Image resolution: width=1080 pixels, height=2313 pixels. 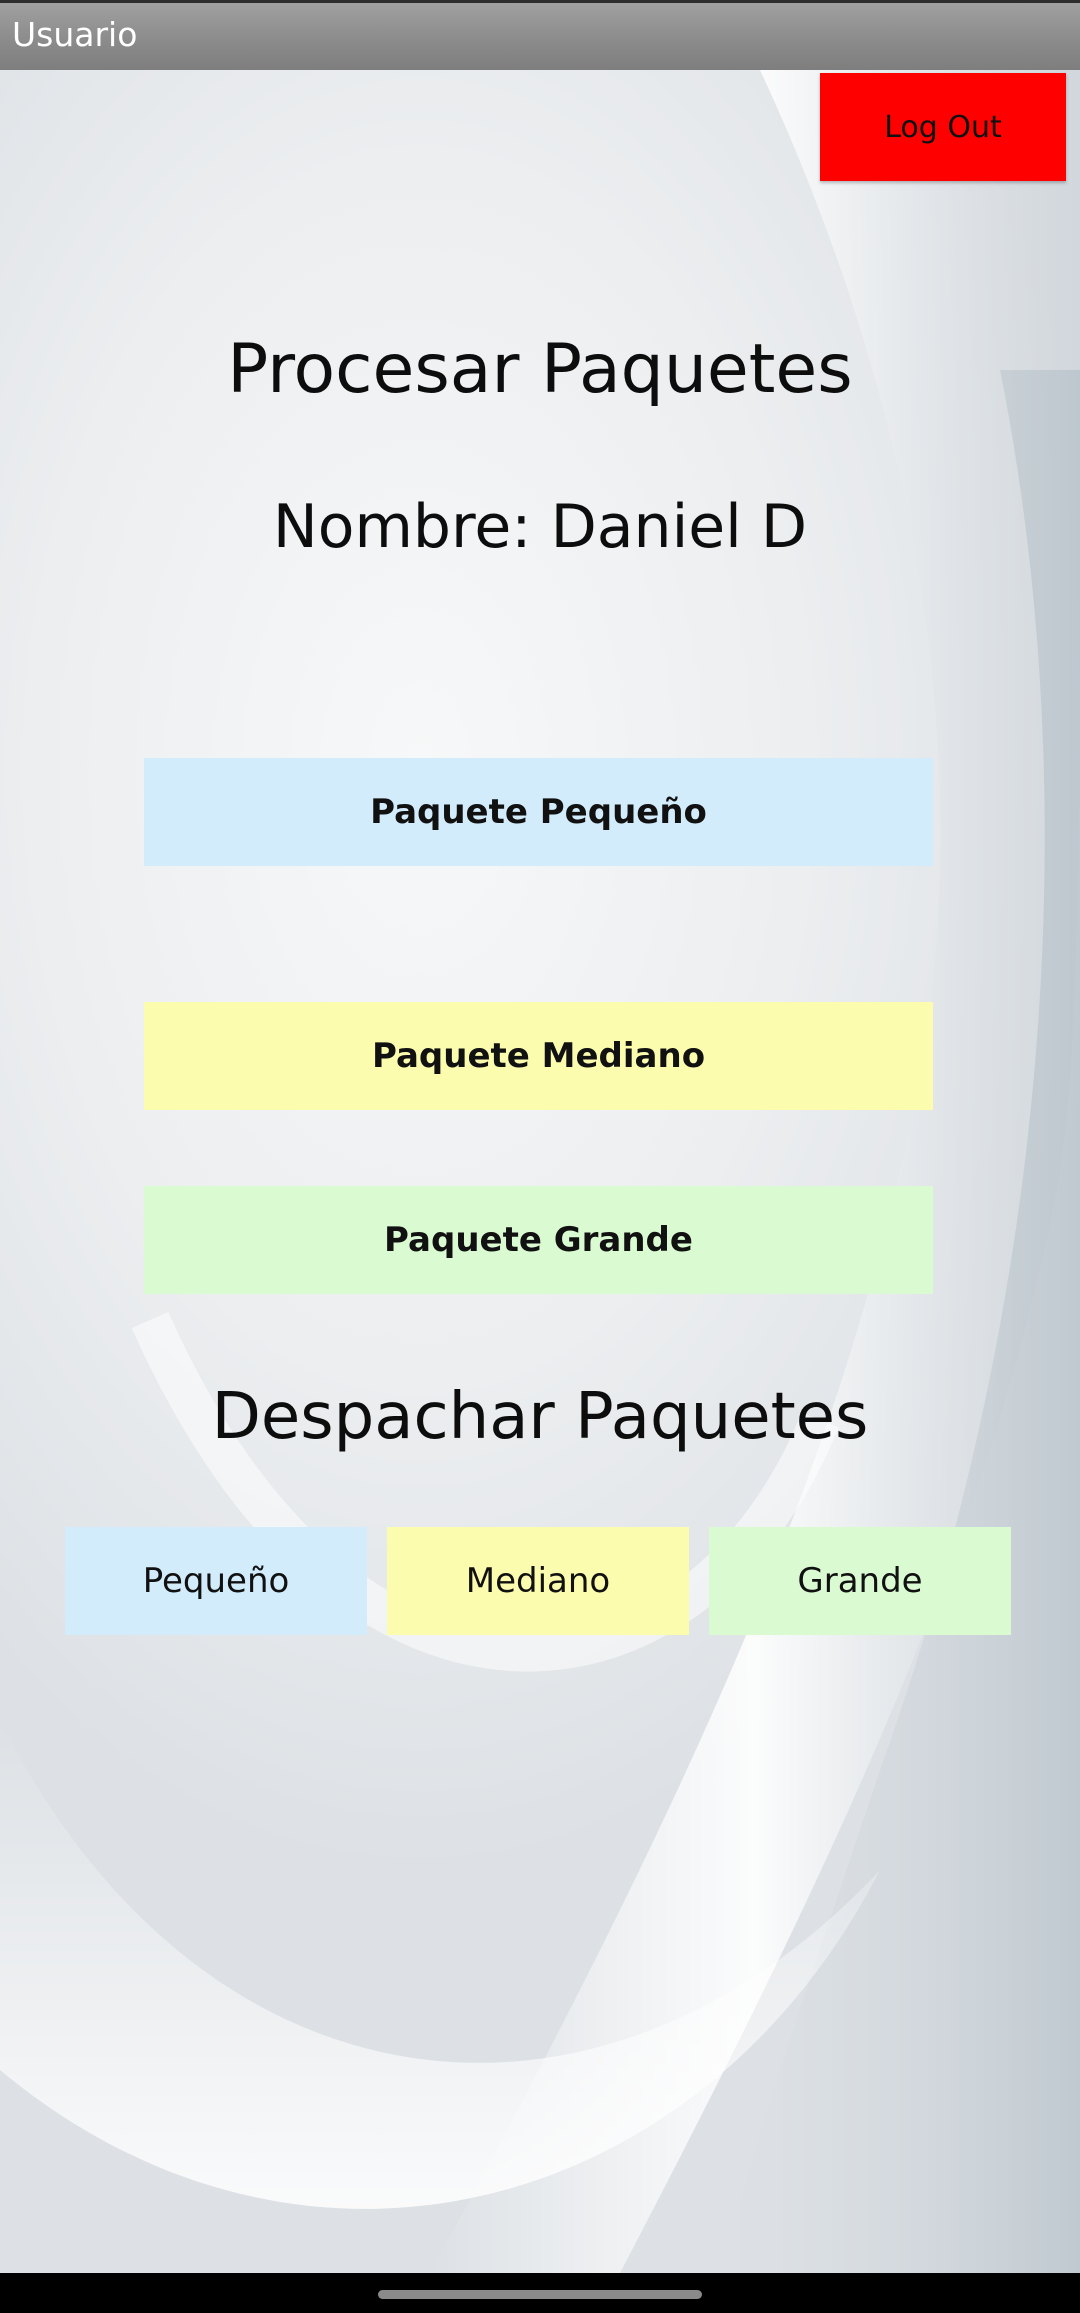 What do you see at coordinates (216, 1581) in the screenshot?
I see `dispatch-small-button: Pequeño` at bounding box center [216, 1581].